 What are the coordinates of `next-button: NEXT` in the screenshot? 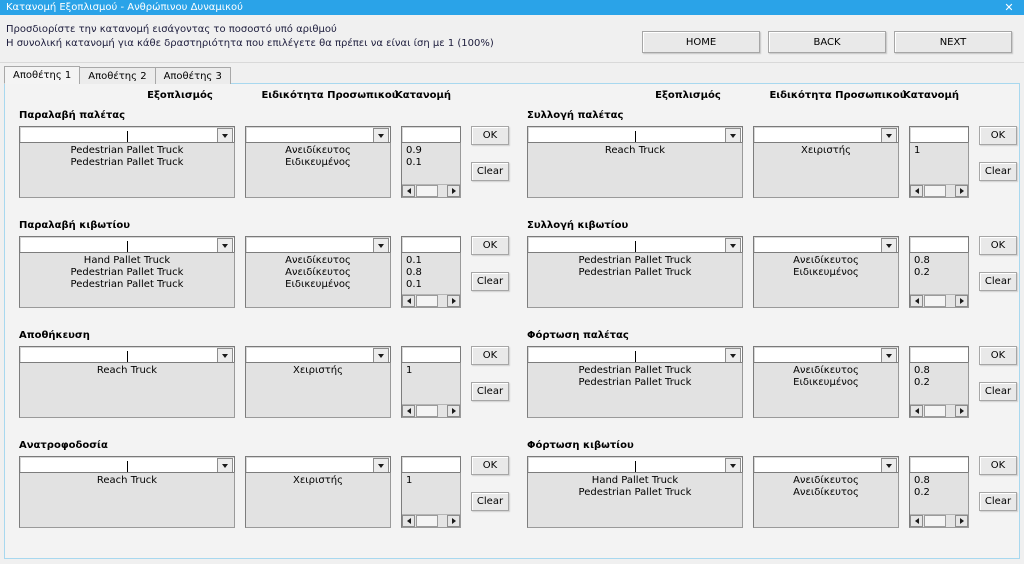 It's located at (953, 42).